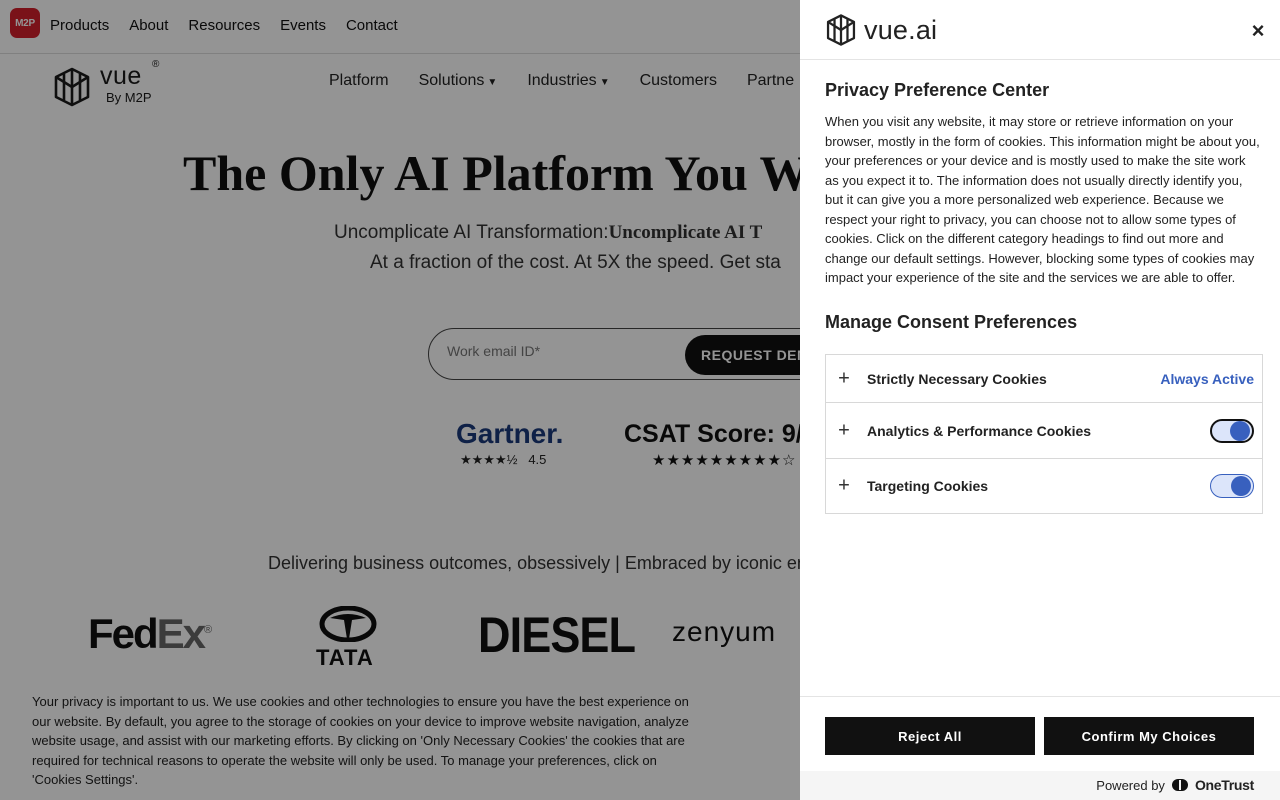 Image resolution: width=1280 pixels, height=800 pixels. I want to click on confirm-choices-button: Confirm My Choices, so click(1149, 736).